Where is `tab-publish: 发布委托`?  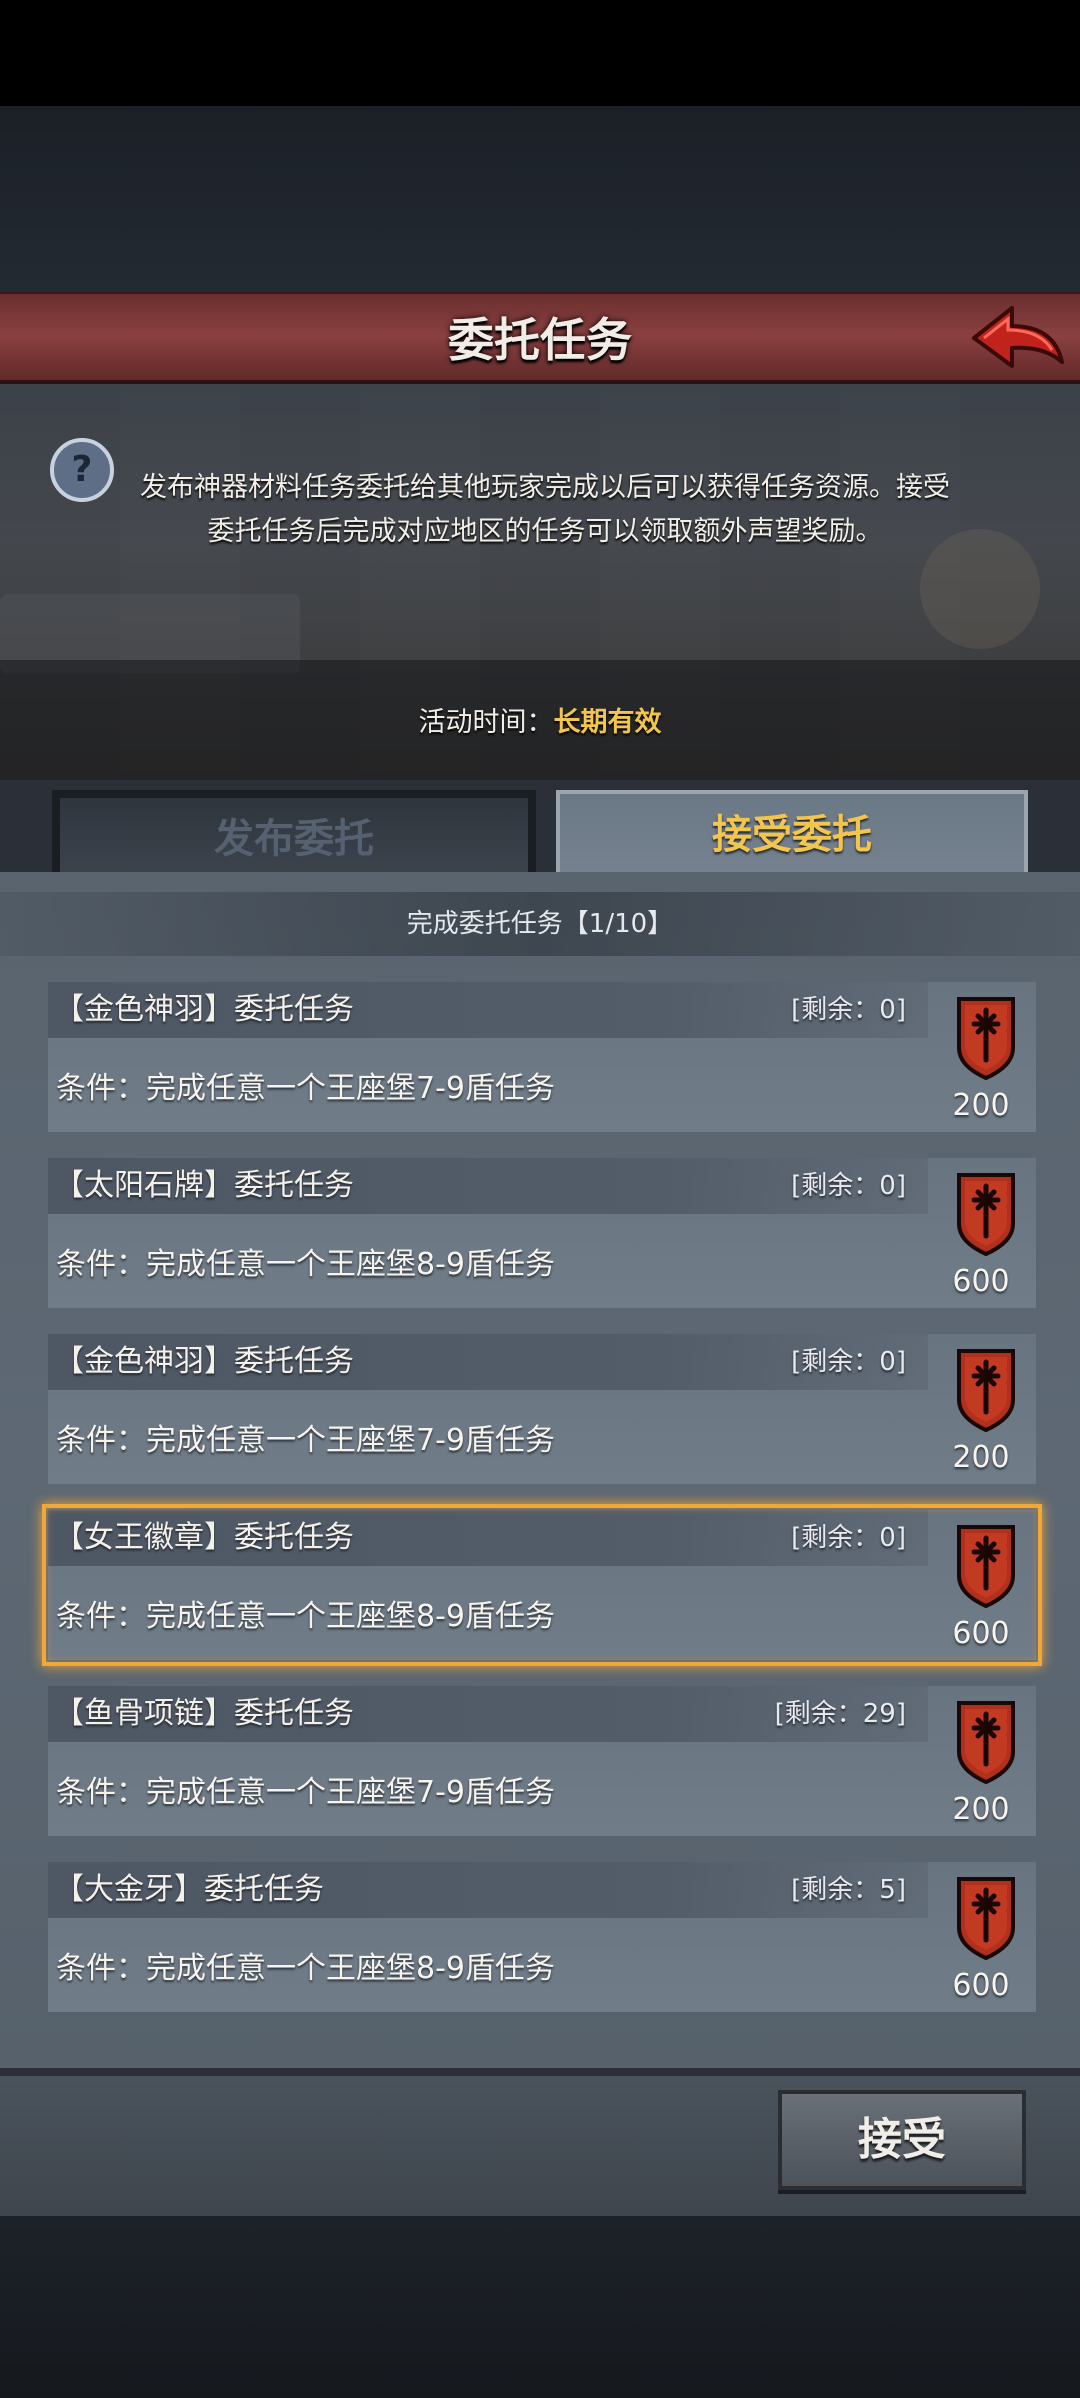 tab-publish: 发布委托 is located at coordinates (294, 831).